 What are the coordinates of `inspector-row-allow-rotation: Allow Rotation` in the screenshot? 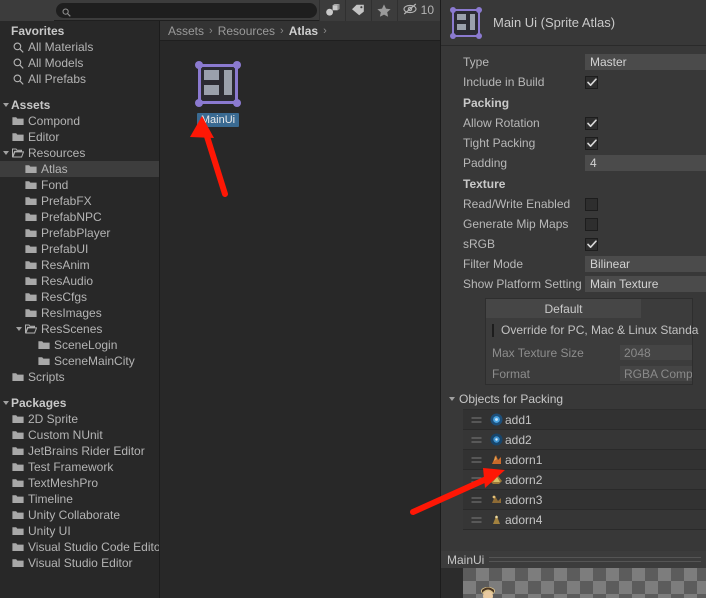 It's located at (573, 123).